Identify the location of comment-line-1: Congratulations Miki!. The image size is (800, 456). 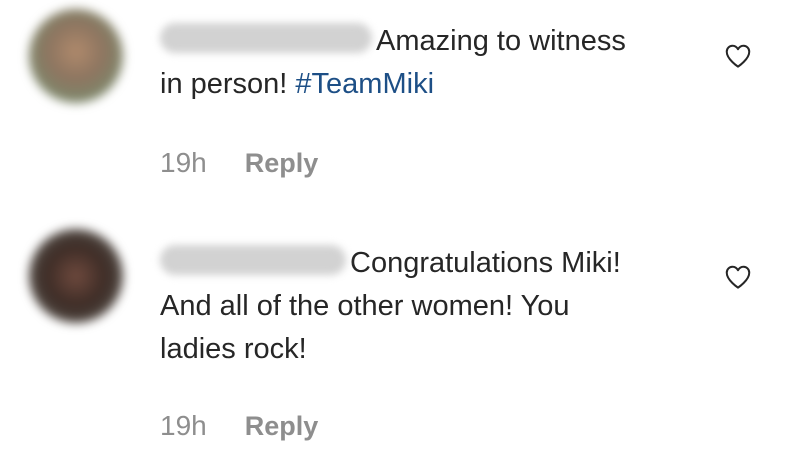
(485, 263).